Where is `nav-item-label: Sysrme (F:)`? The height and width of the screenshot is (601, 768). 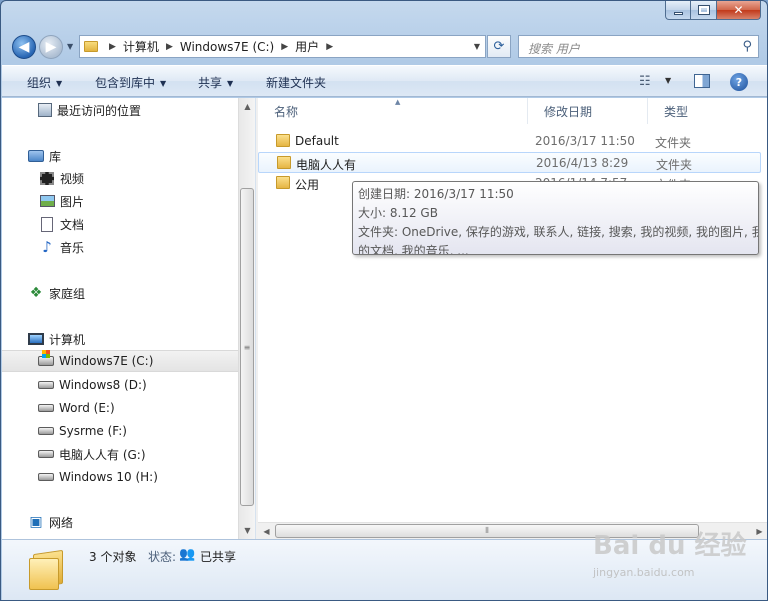 nav-item-label: Sysrme (F:) is located at coordinates (93, 431).